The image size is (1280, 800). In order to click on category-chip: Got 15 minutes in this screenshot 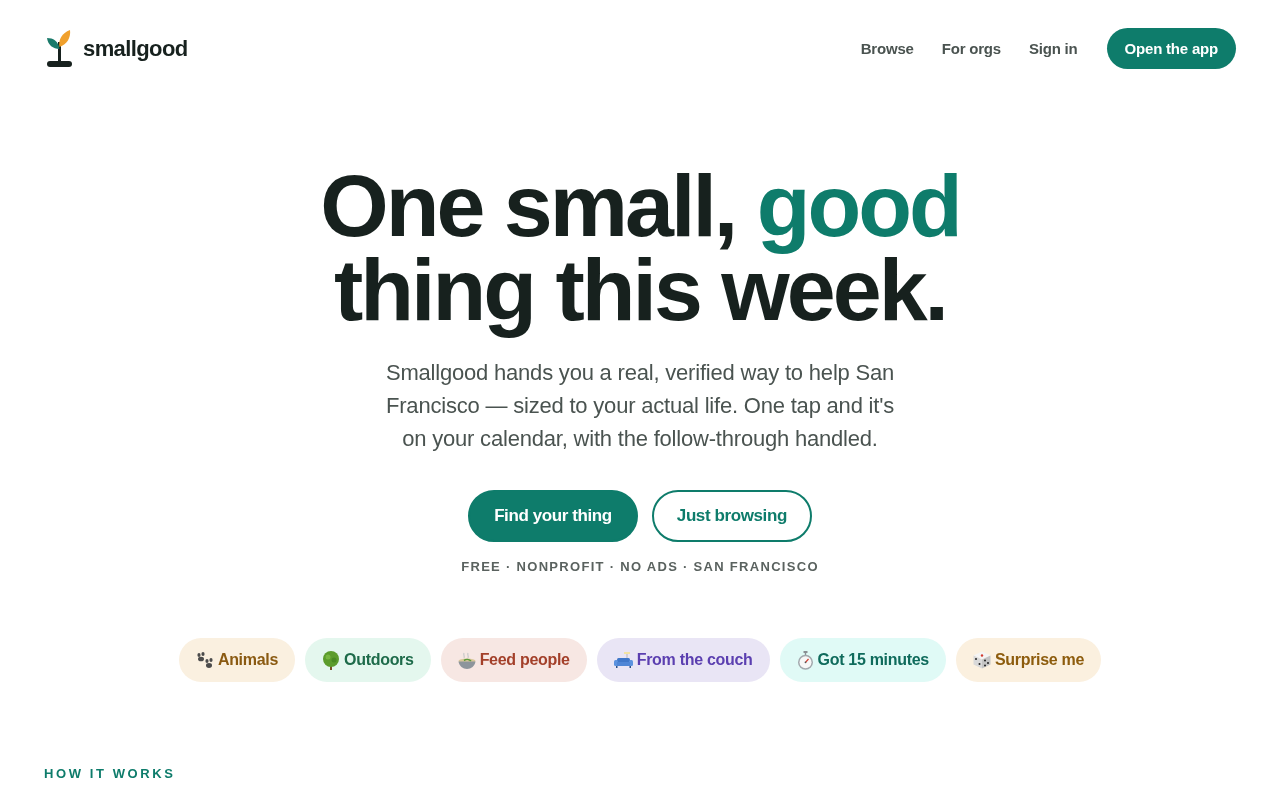, I will do `click(862, 660)`.